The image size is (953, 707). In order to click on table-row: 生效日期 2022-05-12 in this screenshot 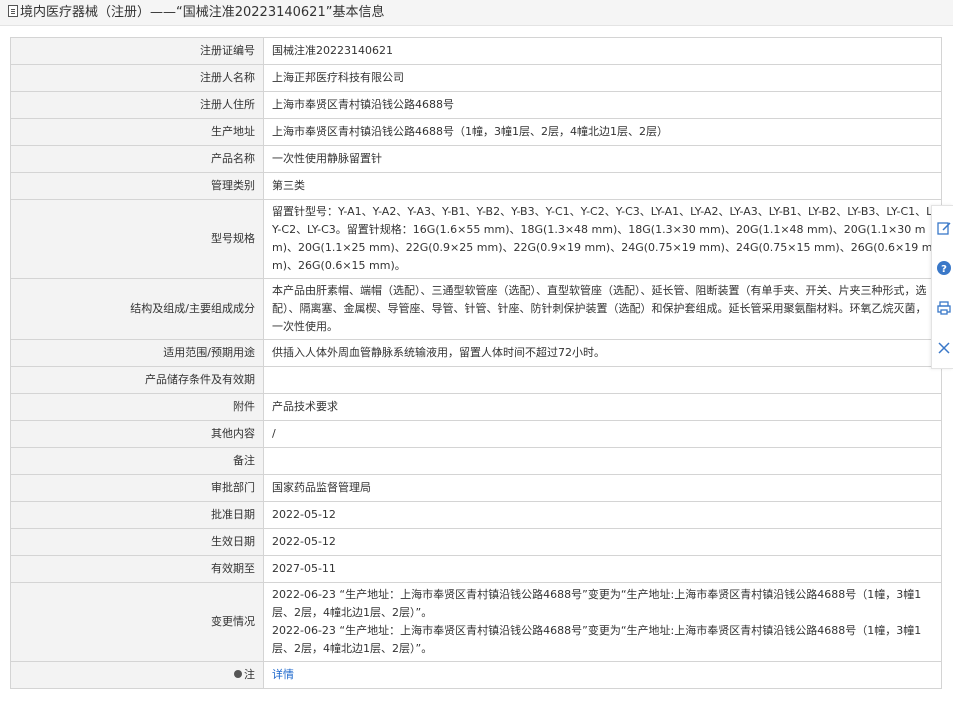, I will do `click(476, 542)`.